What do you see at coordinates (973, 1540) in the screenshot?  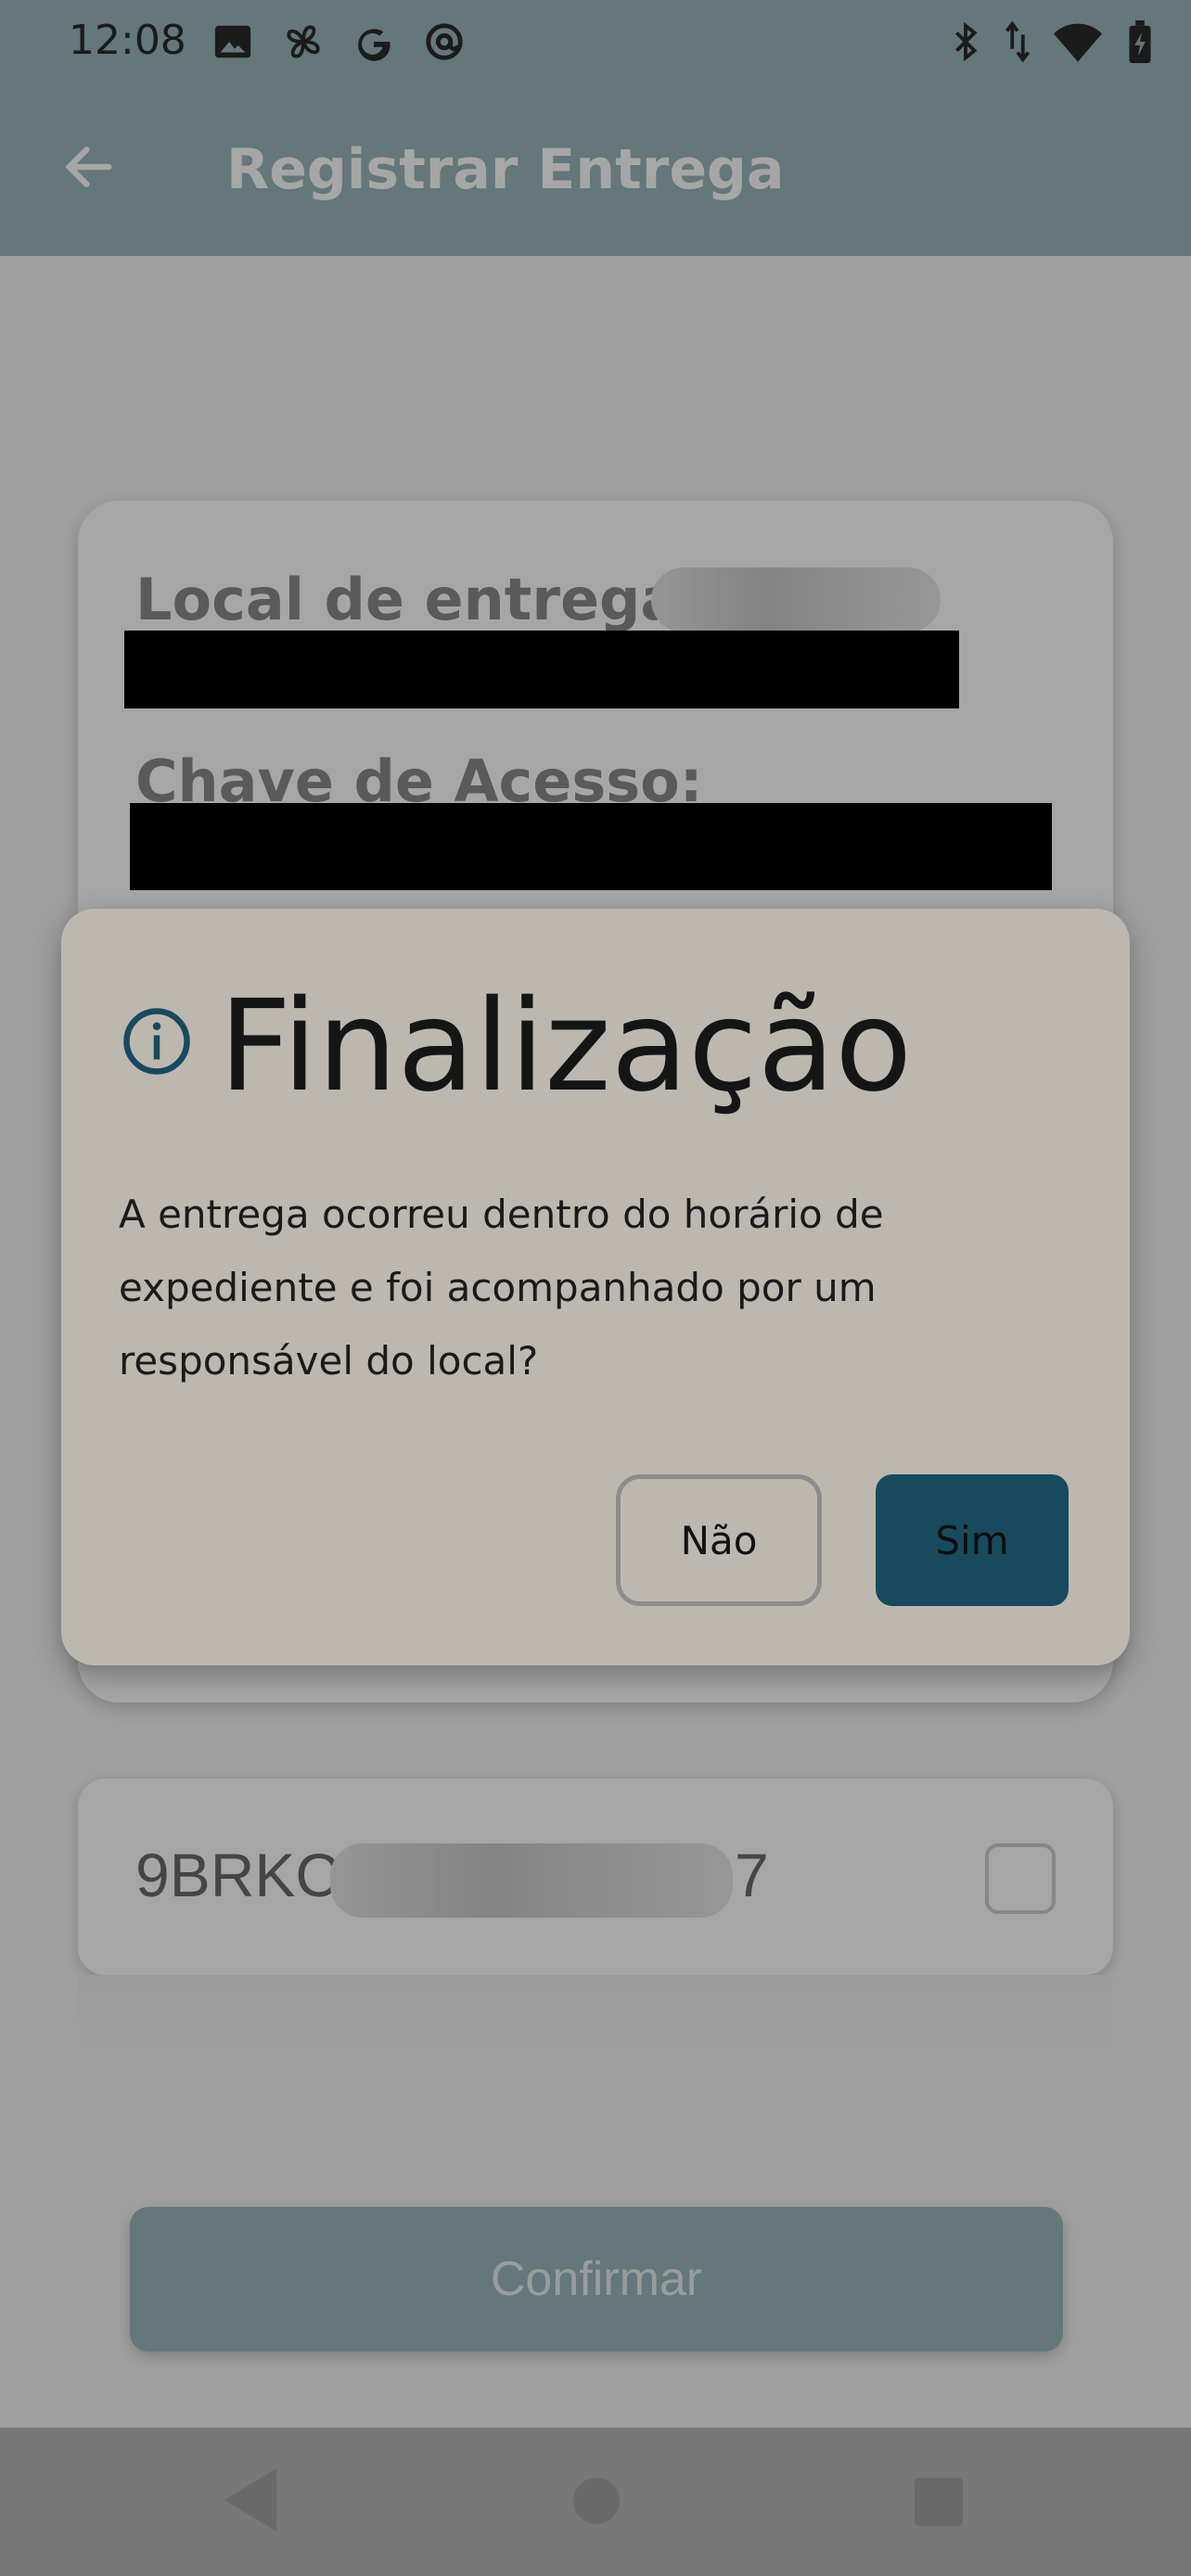 I see `yes-button: Sim` at bounding box center [973, 1540].